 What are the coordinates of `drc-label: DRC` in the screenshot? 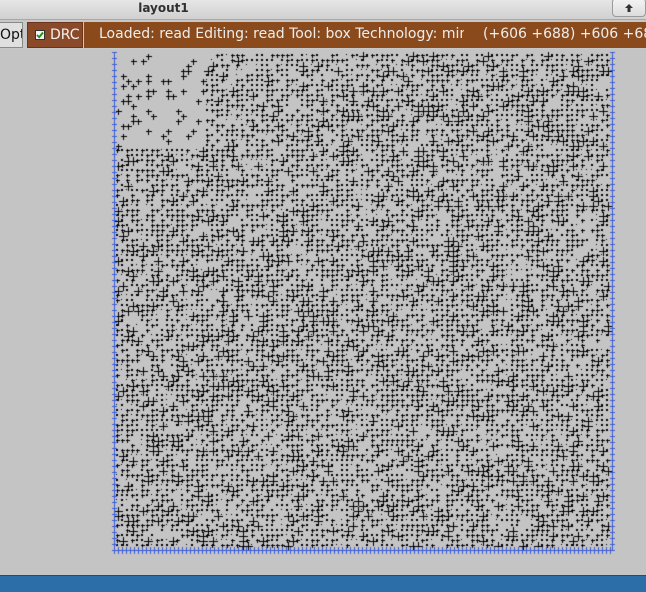 It's located at (65, 35).